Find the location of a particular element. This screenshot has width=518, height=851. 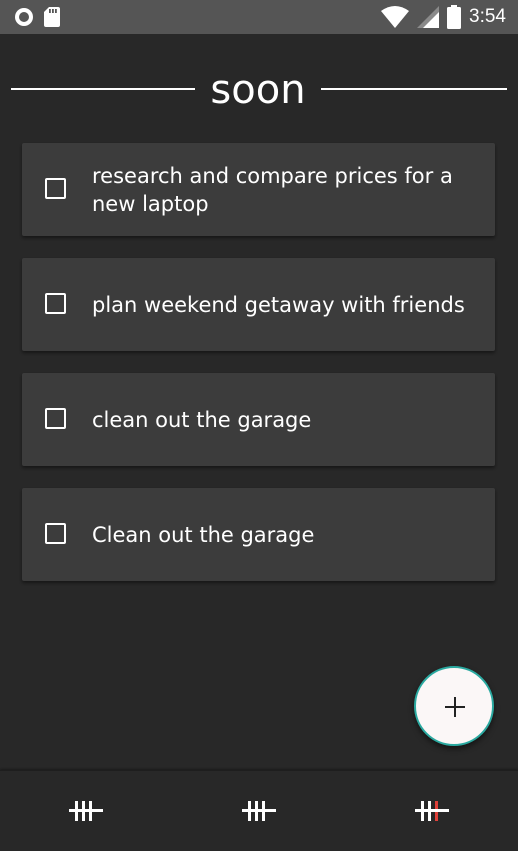

header-divider-right is located at coordinates (414, 89).